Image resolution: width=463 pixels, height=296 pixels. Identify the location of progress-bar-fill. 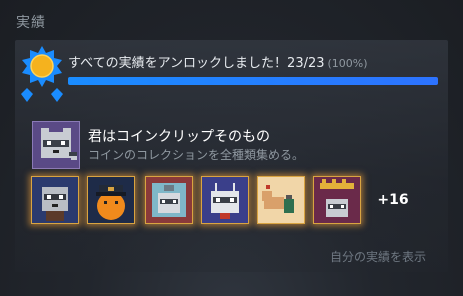
(253, 81).